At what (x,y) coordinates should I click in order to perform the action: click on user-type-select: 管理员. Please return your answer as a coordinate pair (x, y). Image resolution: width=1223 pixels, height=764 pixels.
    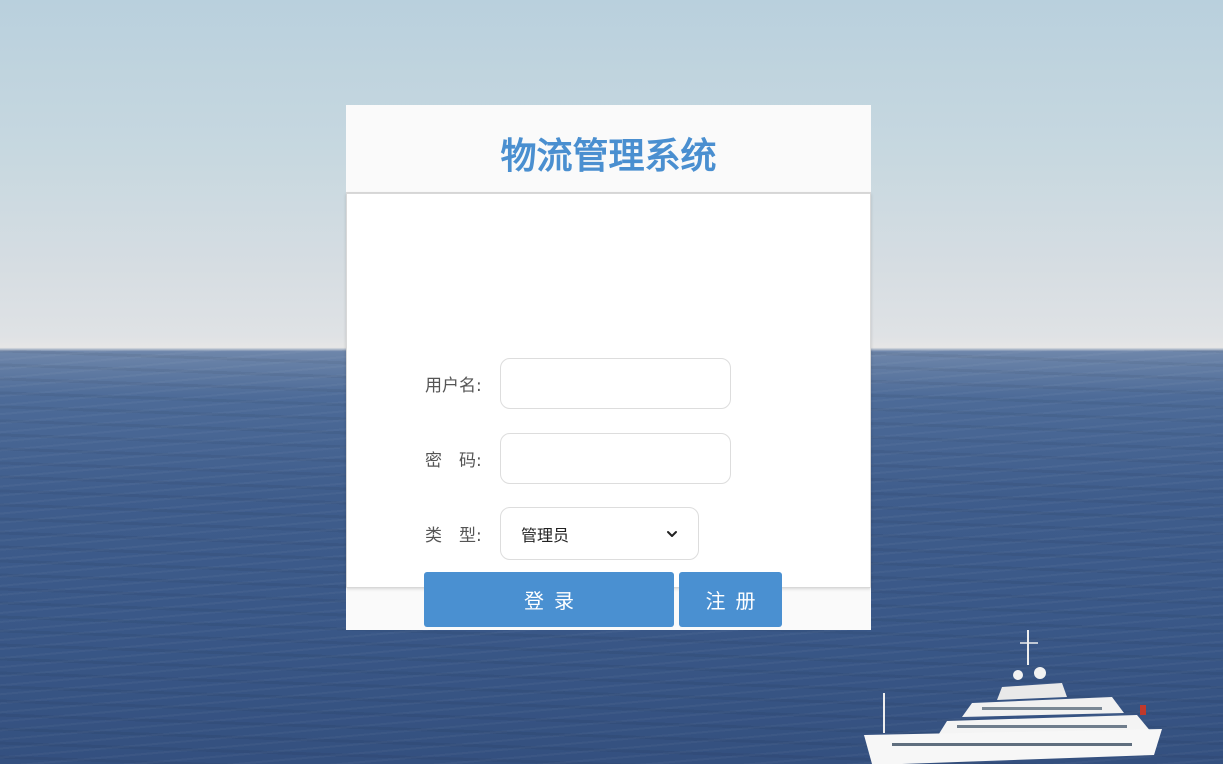
    Looking at the image, I should click on (599, 533).